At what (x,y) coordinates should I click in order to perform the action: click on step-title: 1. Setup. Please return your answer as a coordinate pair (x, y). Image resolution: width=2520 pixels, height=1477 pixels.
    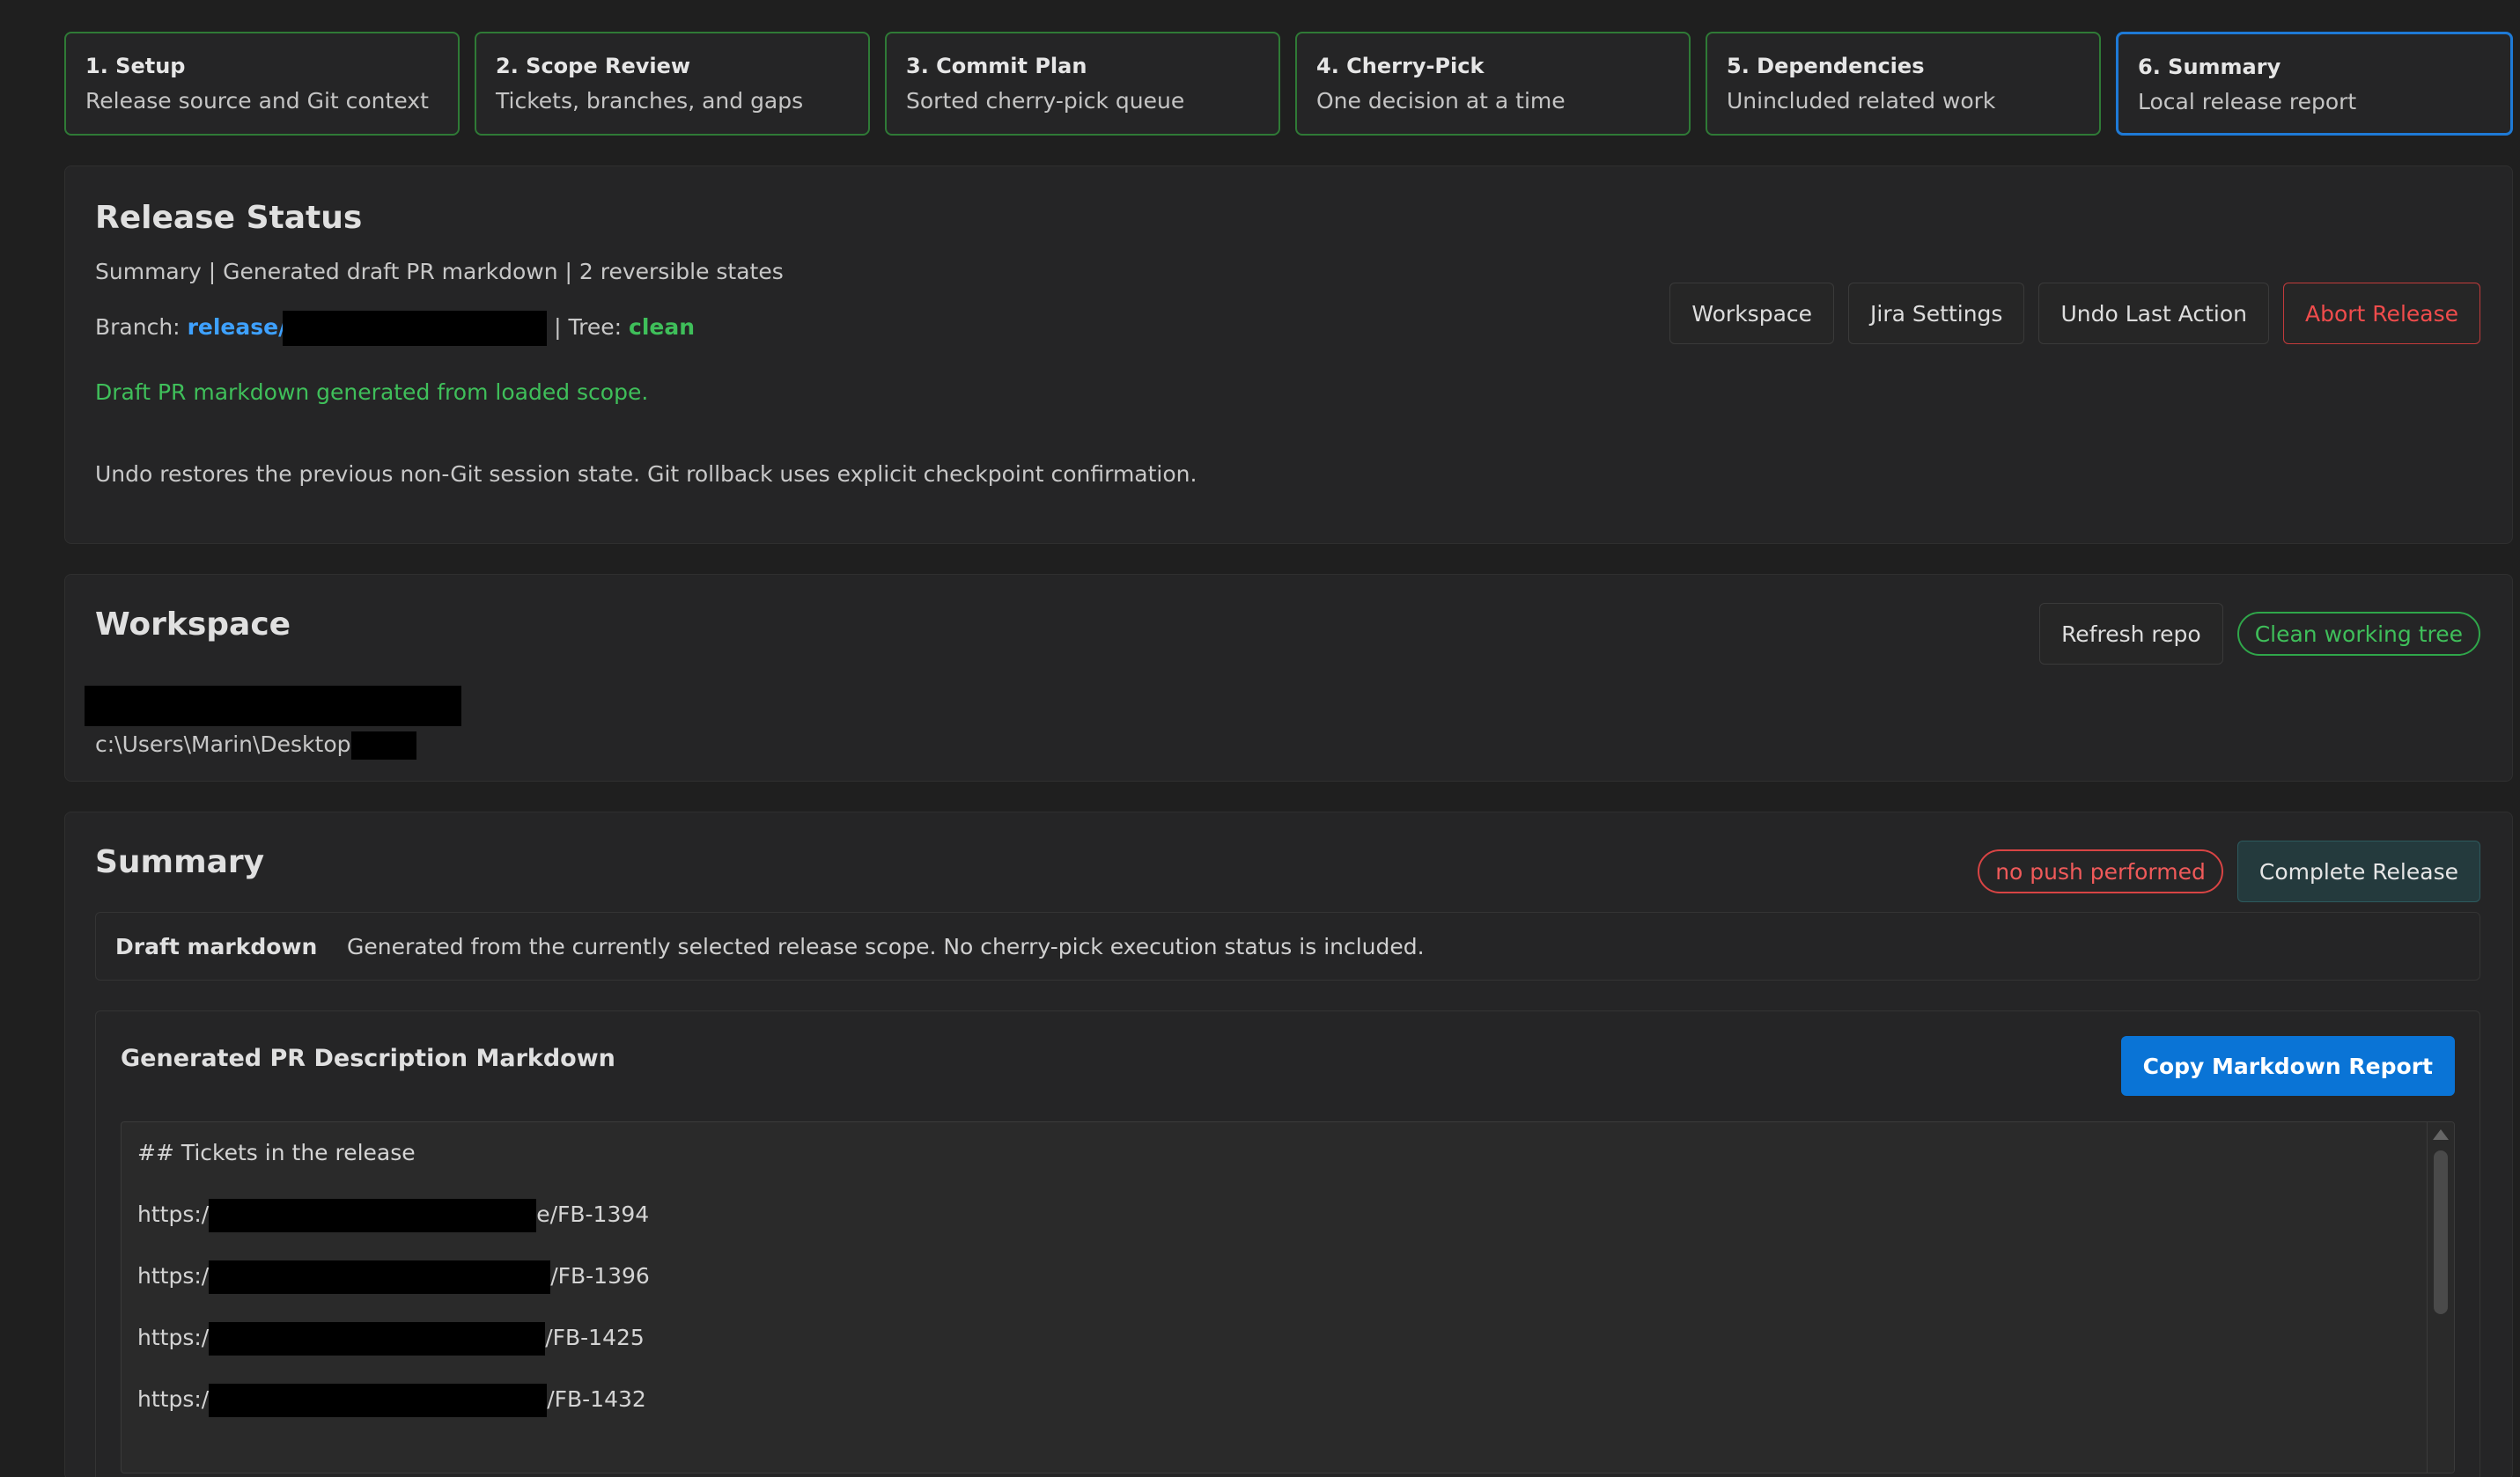
    Looking at the image, I should click on (135, 66).